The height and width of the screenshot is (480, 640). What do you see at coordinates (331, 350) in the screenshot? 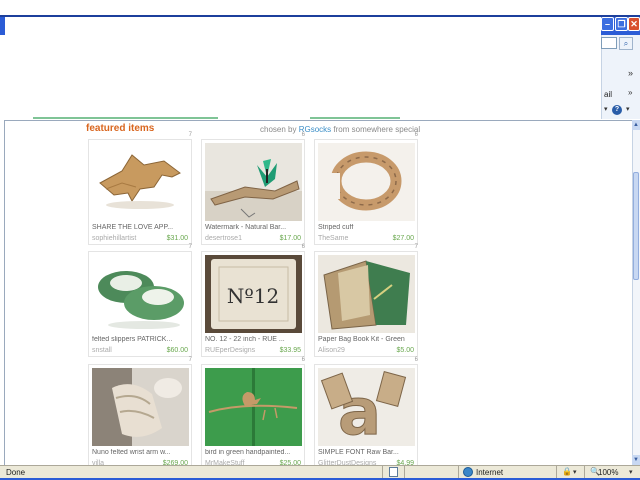
I see `listing-seller: Alison29` at bounding box center [331, 350].